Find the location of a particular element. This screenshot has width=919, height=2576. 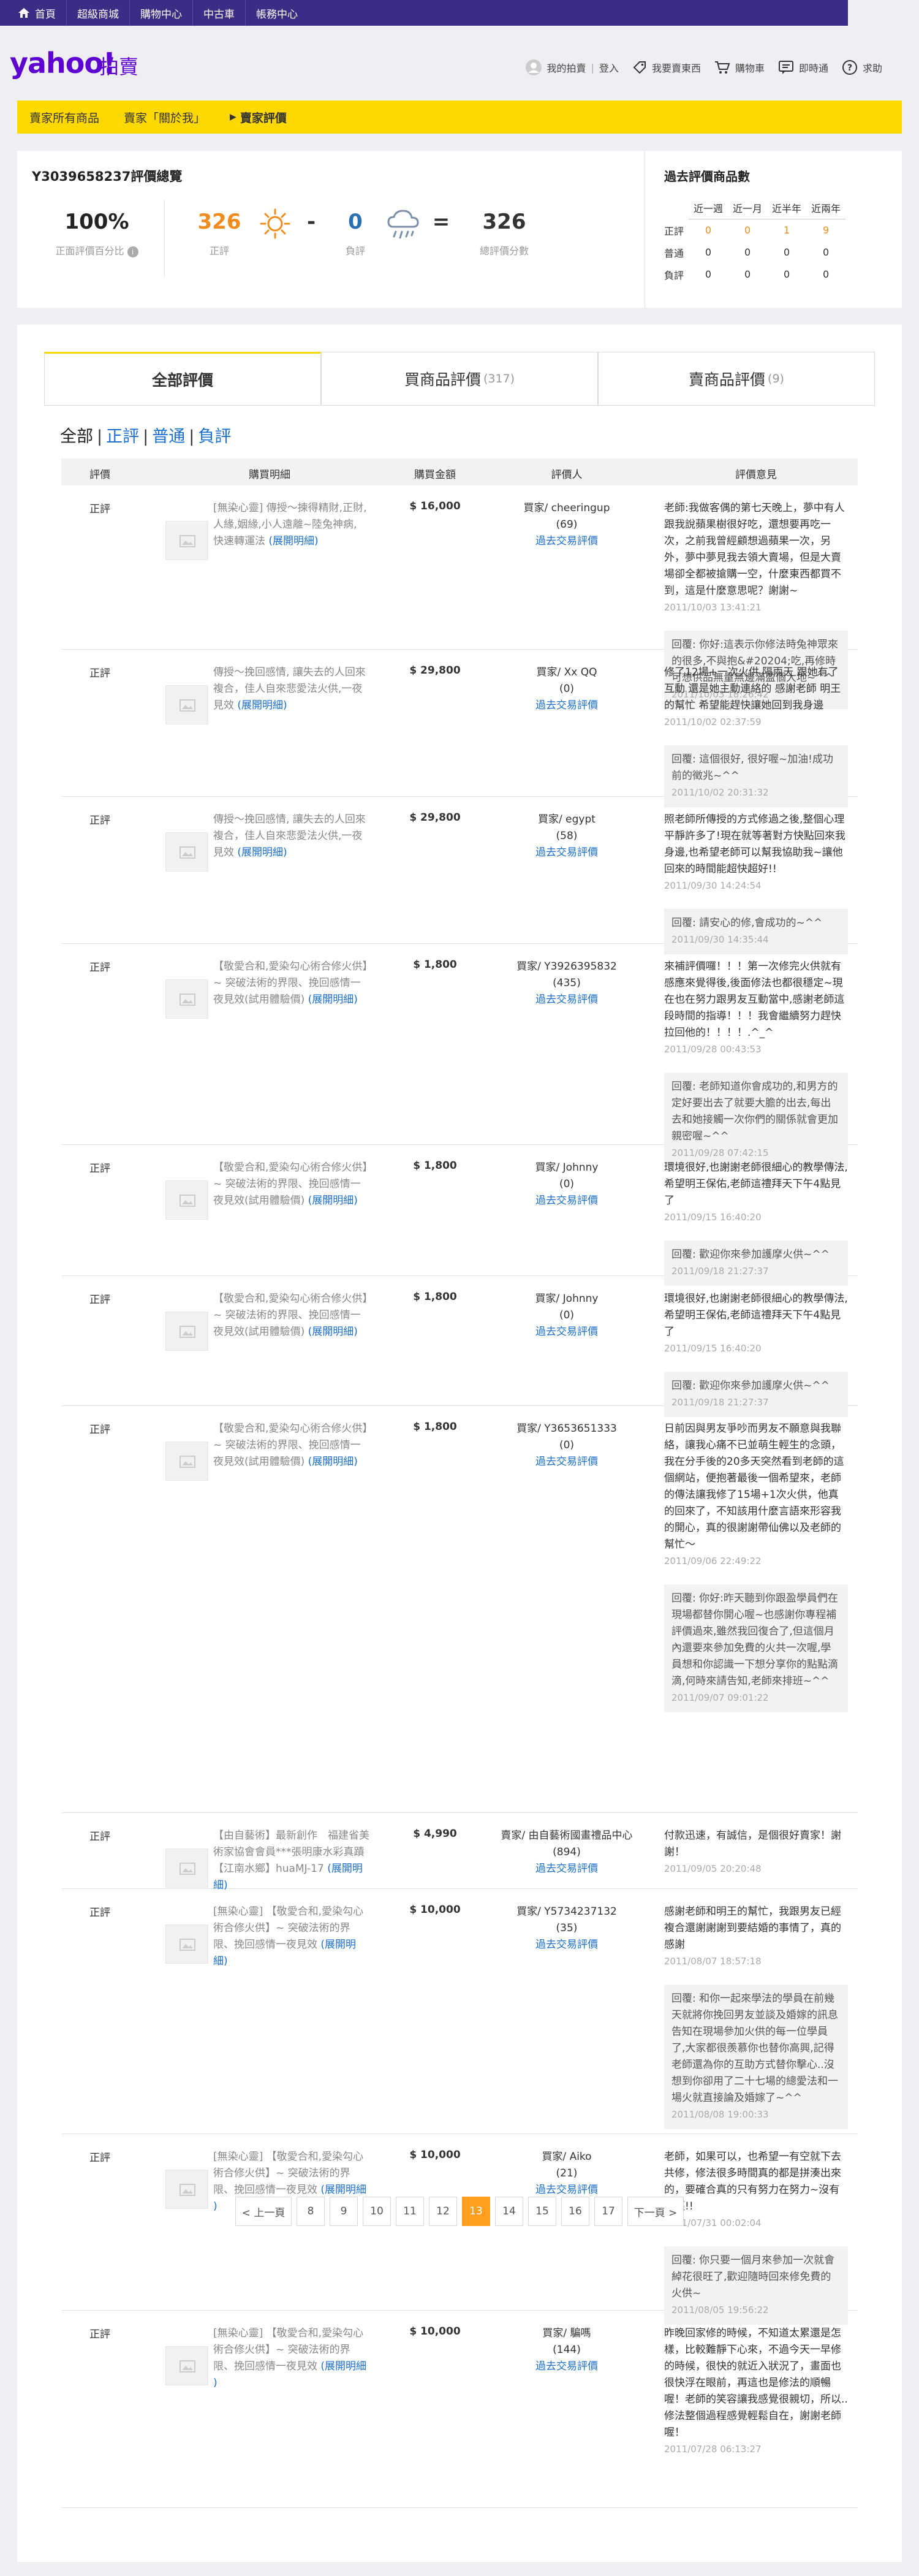

rater-name: 買家/ 騙嗎 is located at coordinates (566, 2333).